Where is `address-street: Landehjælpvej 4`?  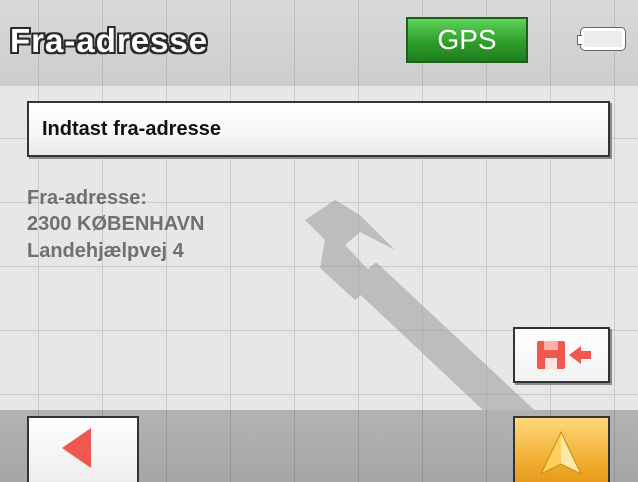 address-street: Landehjælpvej 4 is located at coordinates (105, 251).